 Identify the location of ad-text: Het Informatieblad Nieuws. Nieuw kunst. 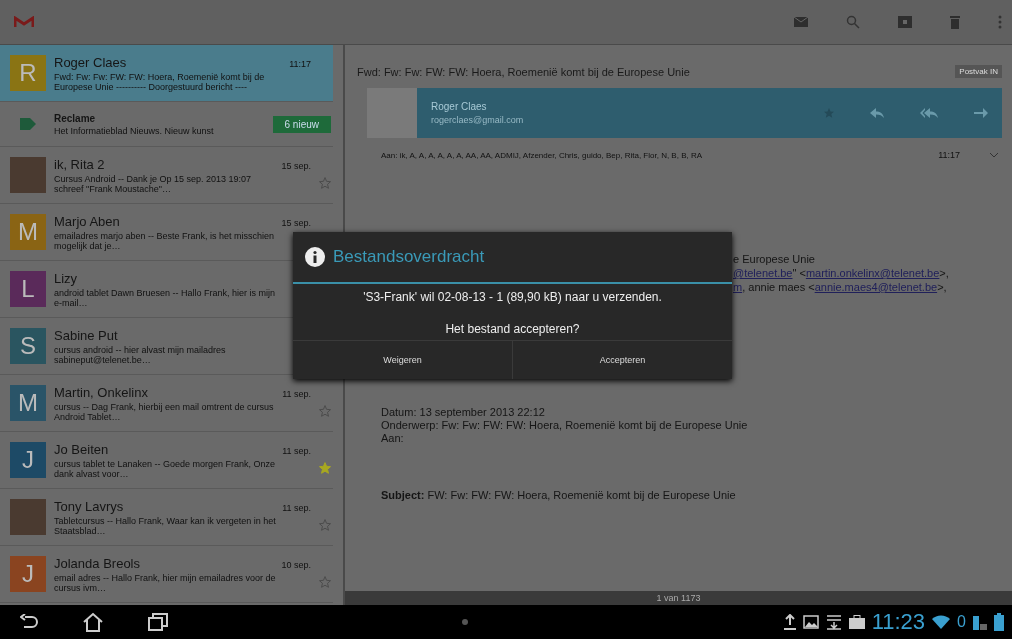
(134, 130).